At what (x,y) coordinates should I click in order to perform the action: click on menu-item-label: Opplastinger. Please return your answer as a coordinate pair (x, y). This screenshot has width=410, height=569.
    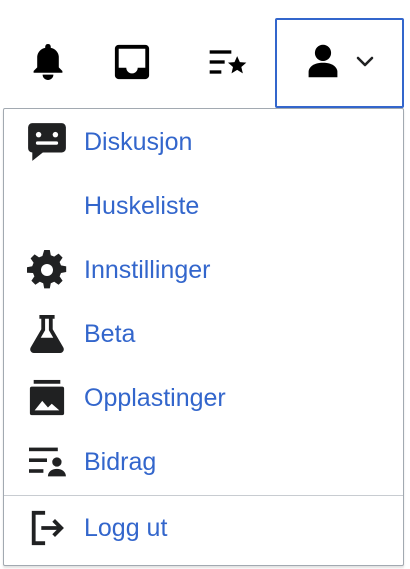
    Looking at the image, I should click on (155, 398).